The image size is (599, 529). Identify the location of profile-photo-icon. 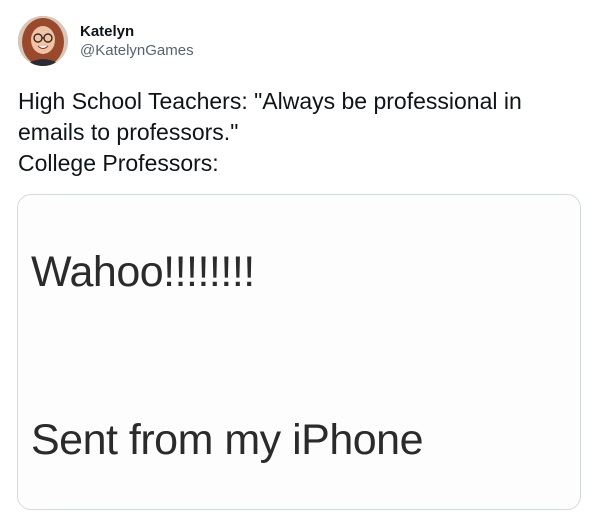
(43, 41).